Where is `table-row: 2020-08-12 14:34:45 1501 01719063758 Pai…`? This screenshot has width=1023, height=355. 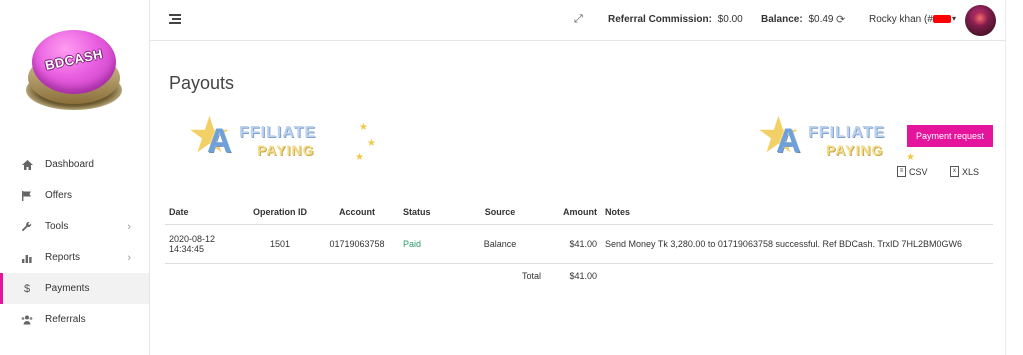
table-row: 2020-08-12 14:34:45 1501 01719063758 Pai… is located at coordinates (579, 244).